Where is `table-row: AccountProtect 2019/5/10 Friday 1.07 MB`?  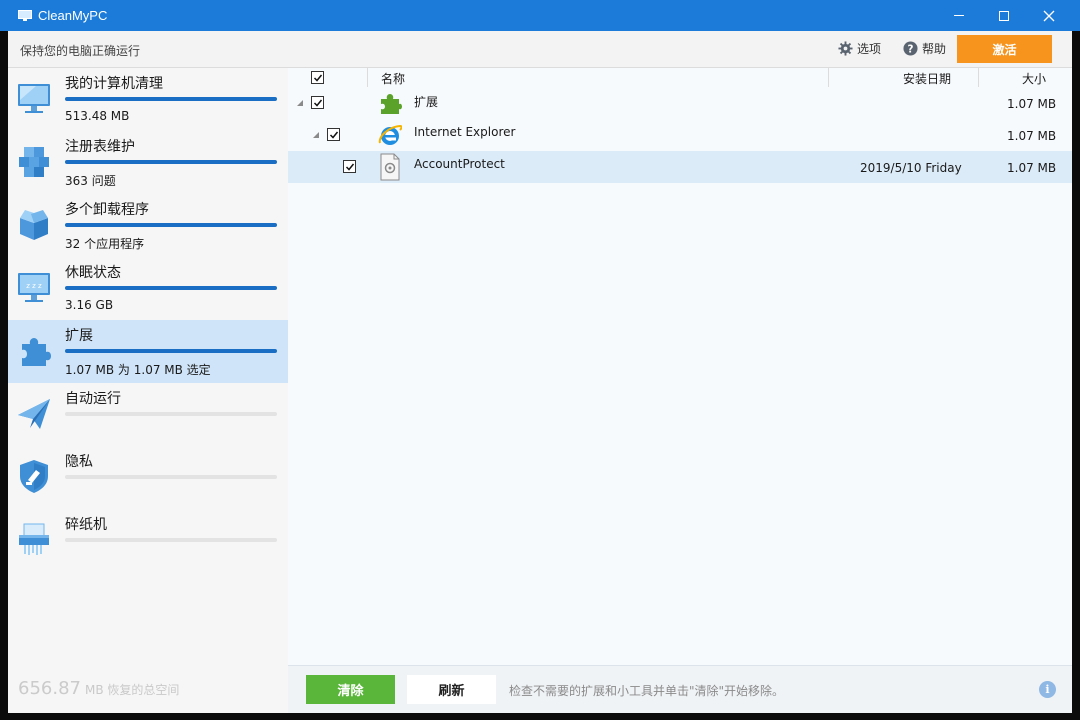
table-row: AccountProtect 2019/5/10 Friday 1.07 MB is located at coordinates (680, 167).